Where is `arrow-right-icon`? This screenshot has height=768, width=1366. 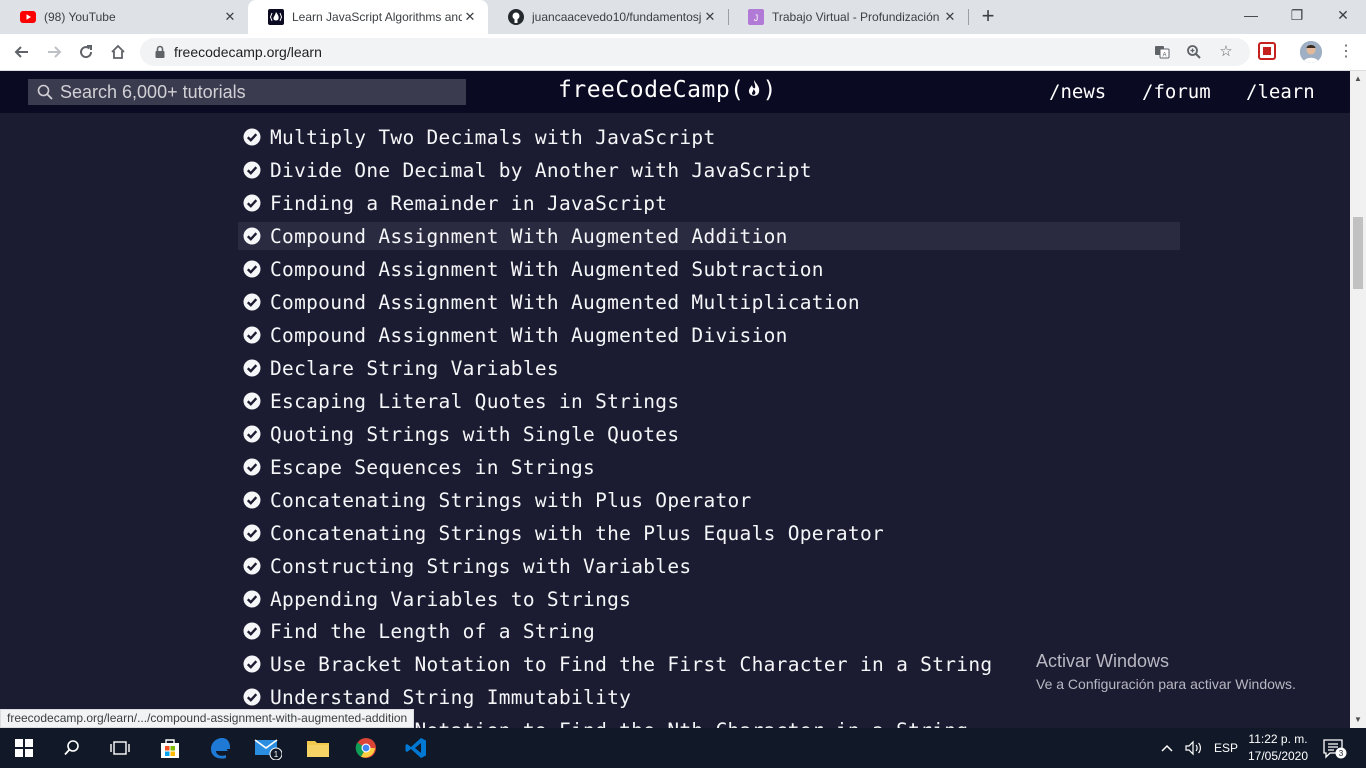
arrow-right-icon is located at coordinates (55, 52).